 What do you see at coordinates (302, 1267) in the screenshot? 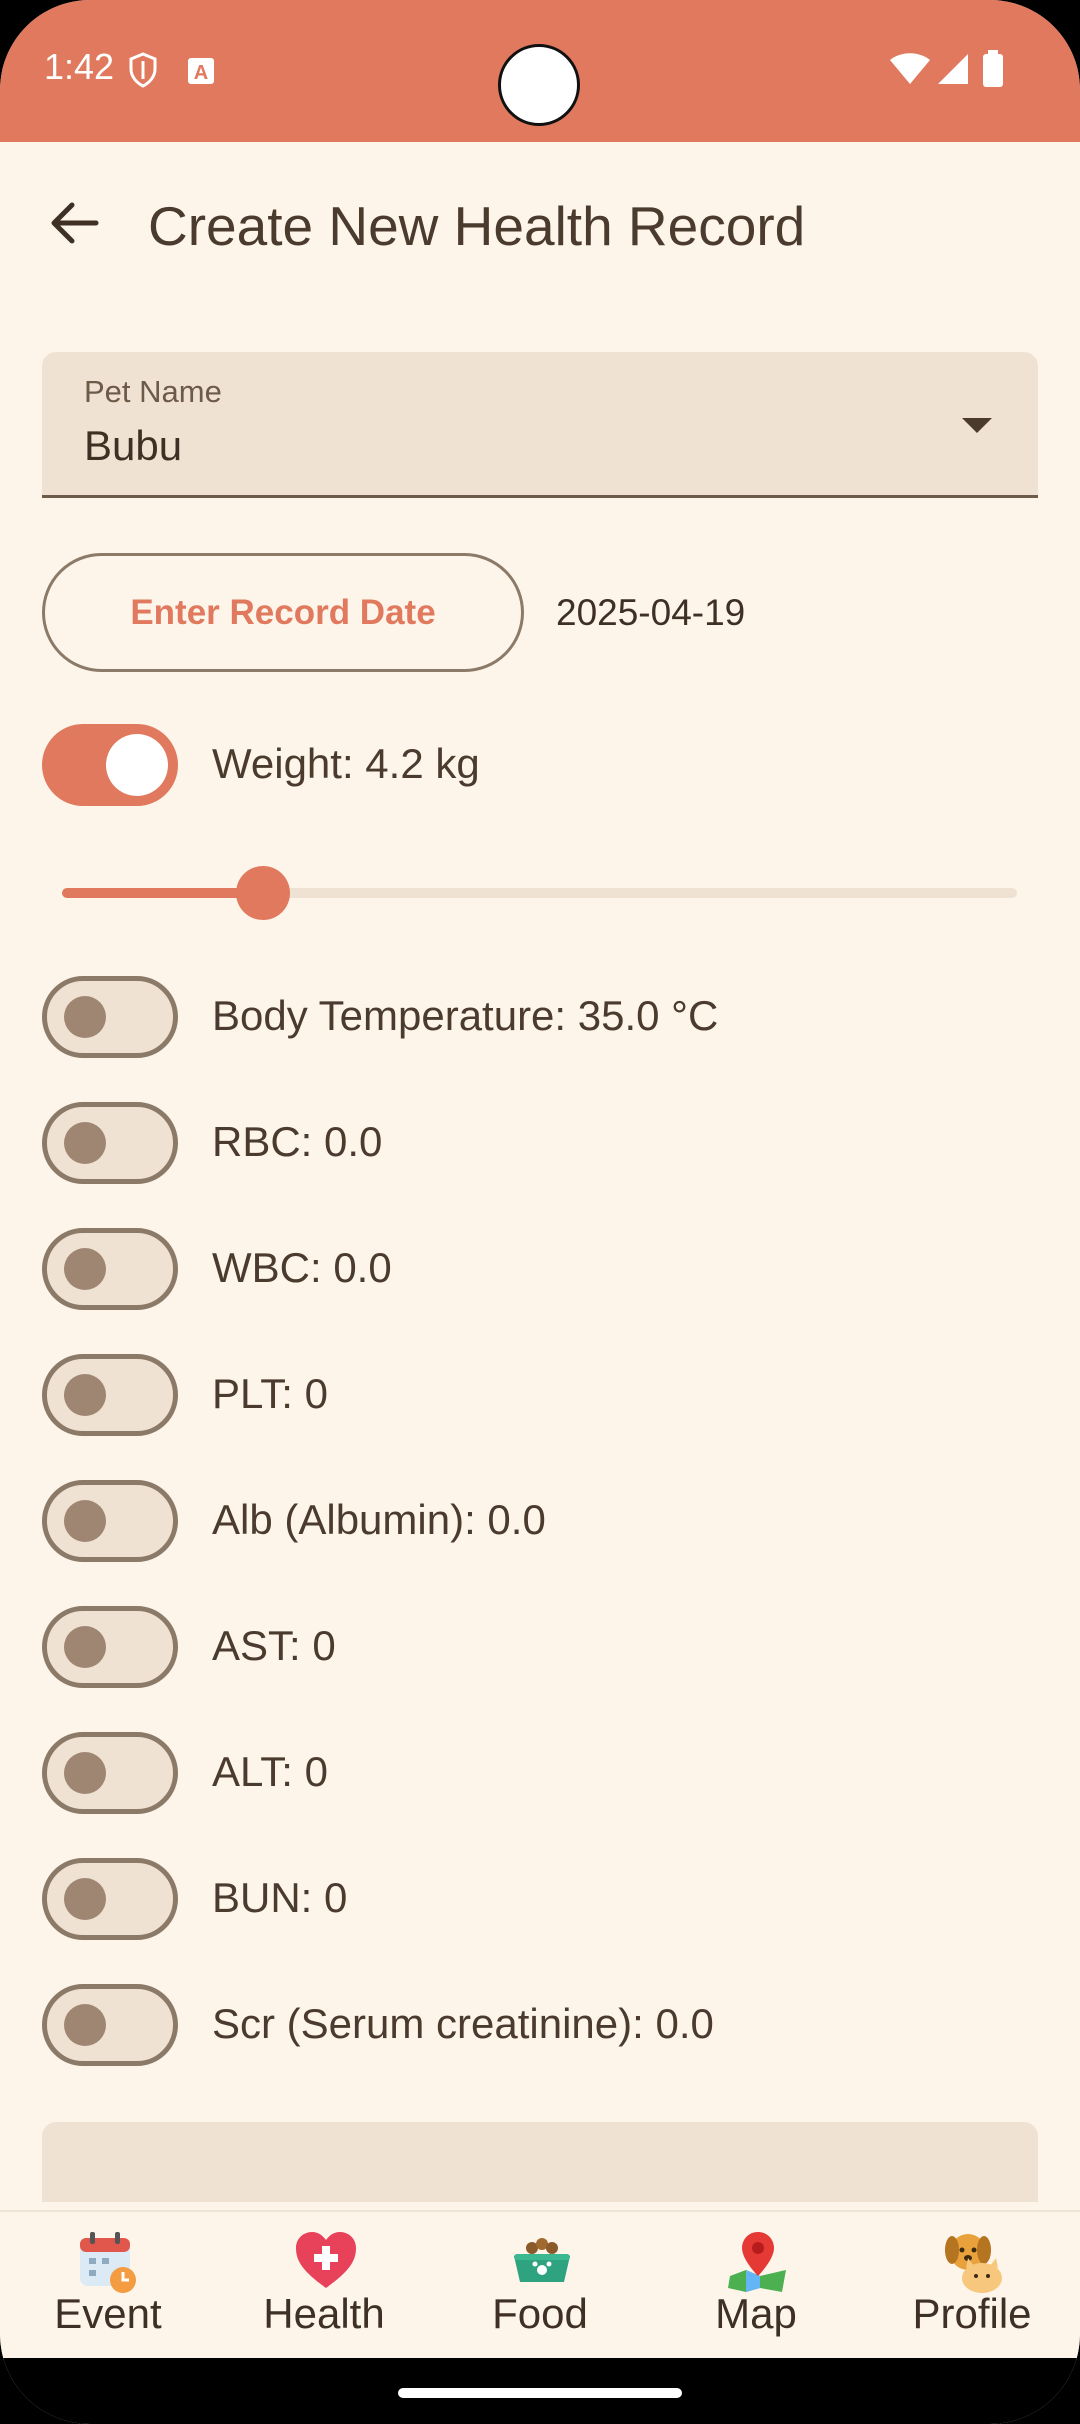
I see `wbc-label: WBC: 0.0` at bounding box center [302, 1267].